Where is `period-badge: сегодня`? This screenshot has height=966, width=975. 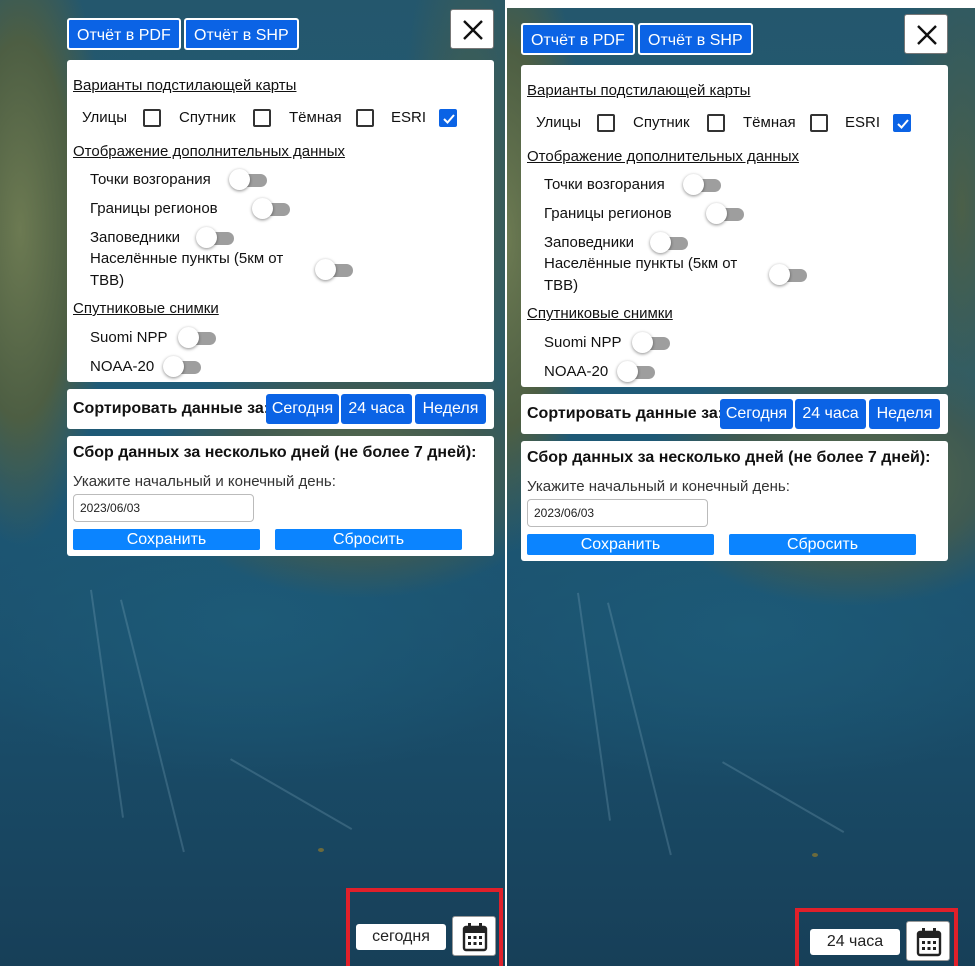
period-badge: сегодня is located at coordinates (401, 937).